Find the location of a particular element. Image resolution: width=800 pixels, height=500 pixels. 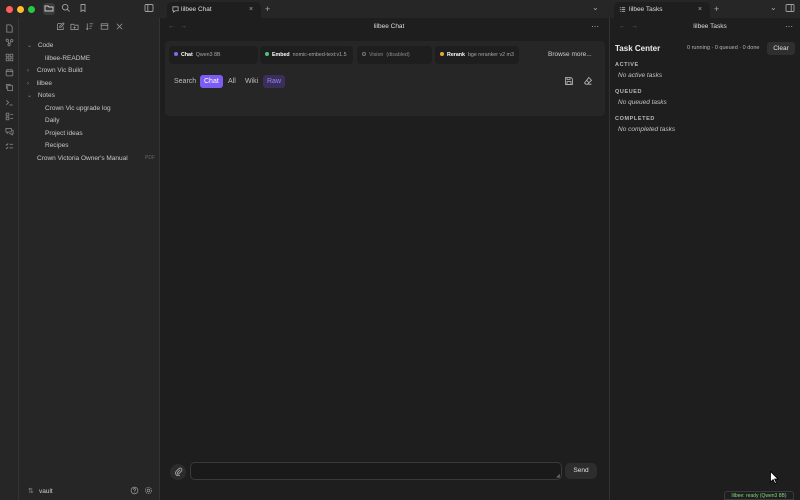

checklist-icon is located at coordinates (9, 147).